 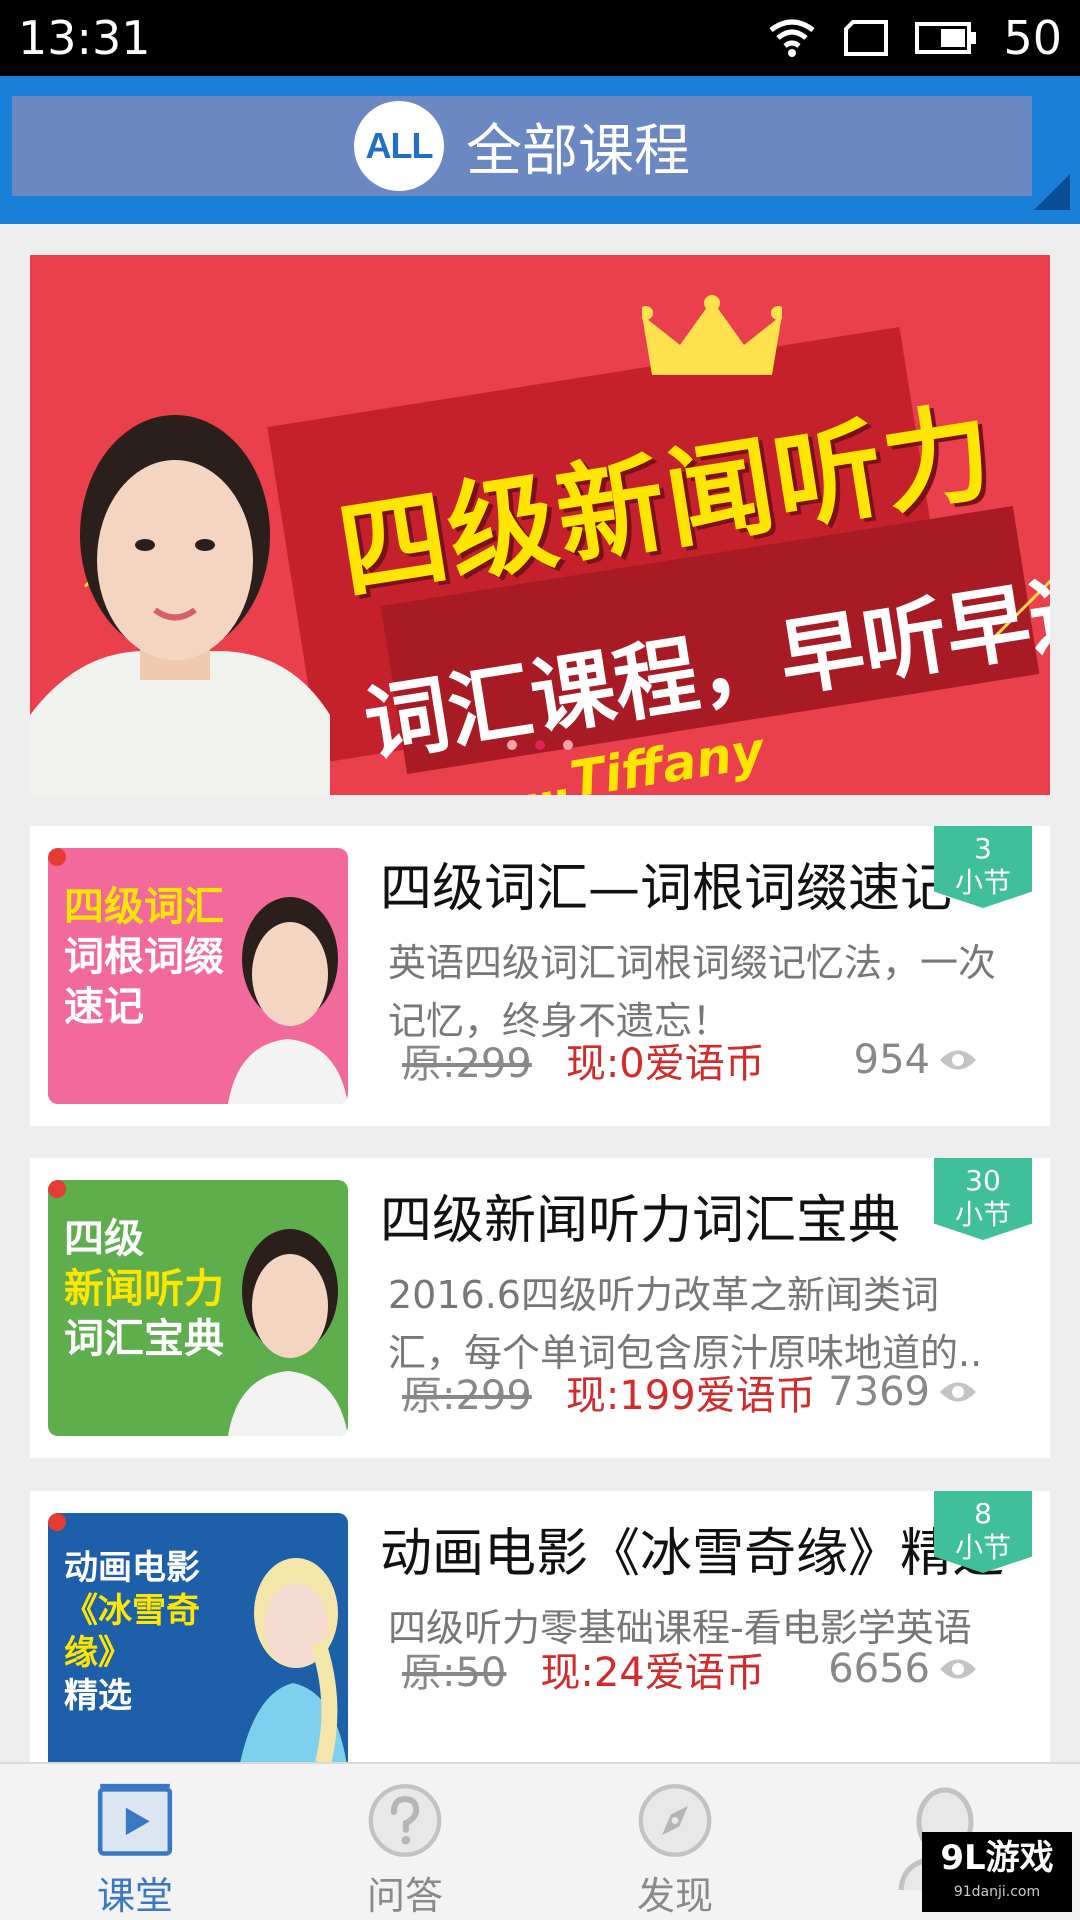 I want to click on battery-level: 50, so click(x=1032, y=38).